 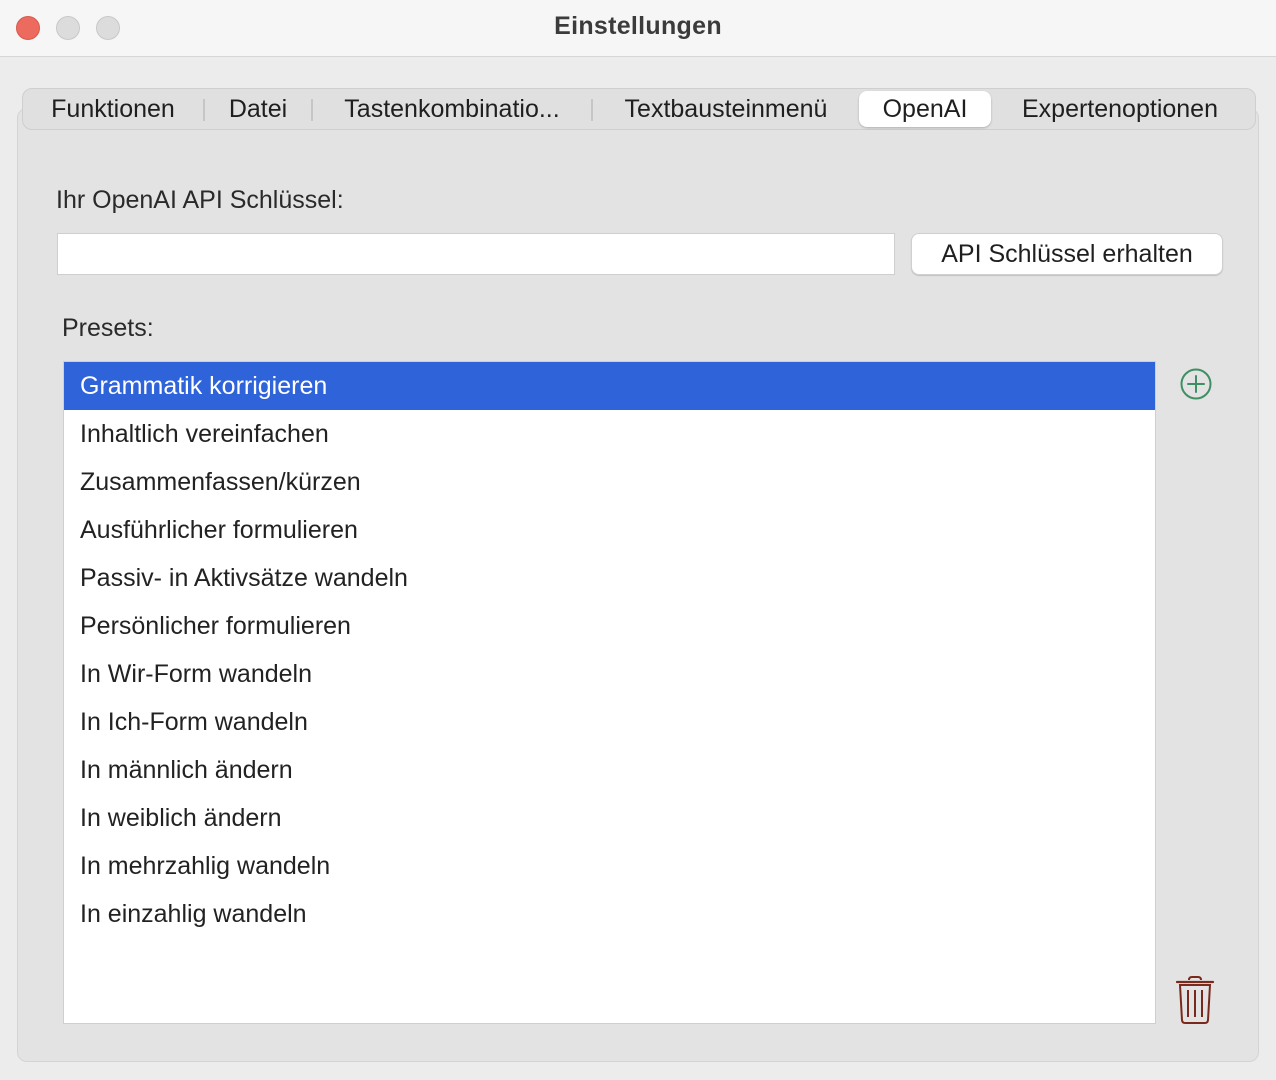 I want to click on preset-item-einzahlig: In einzahlig wandeln, so click(x=609, y=914).